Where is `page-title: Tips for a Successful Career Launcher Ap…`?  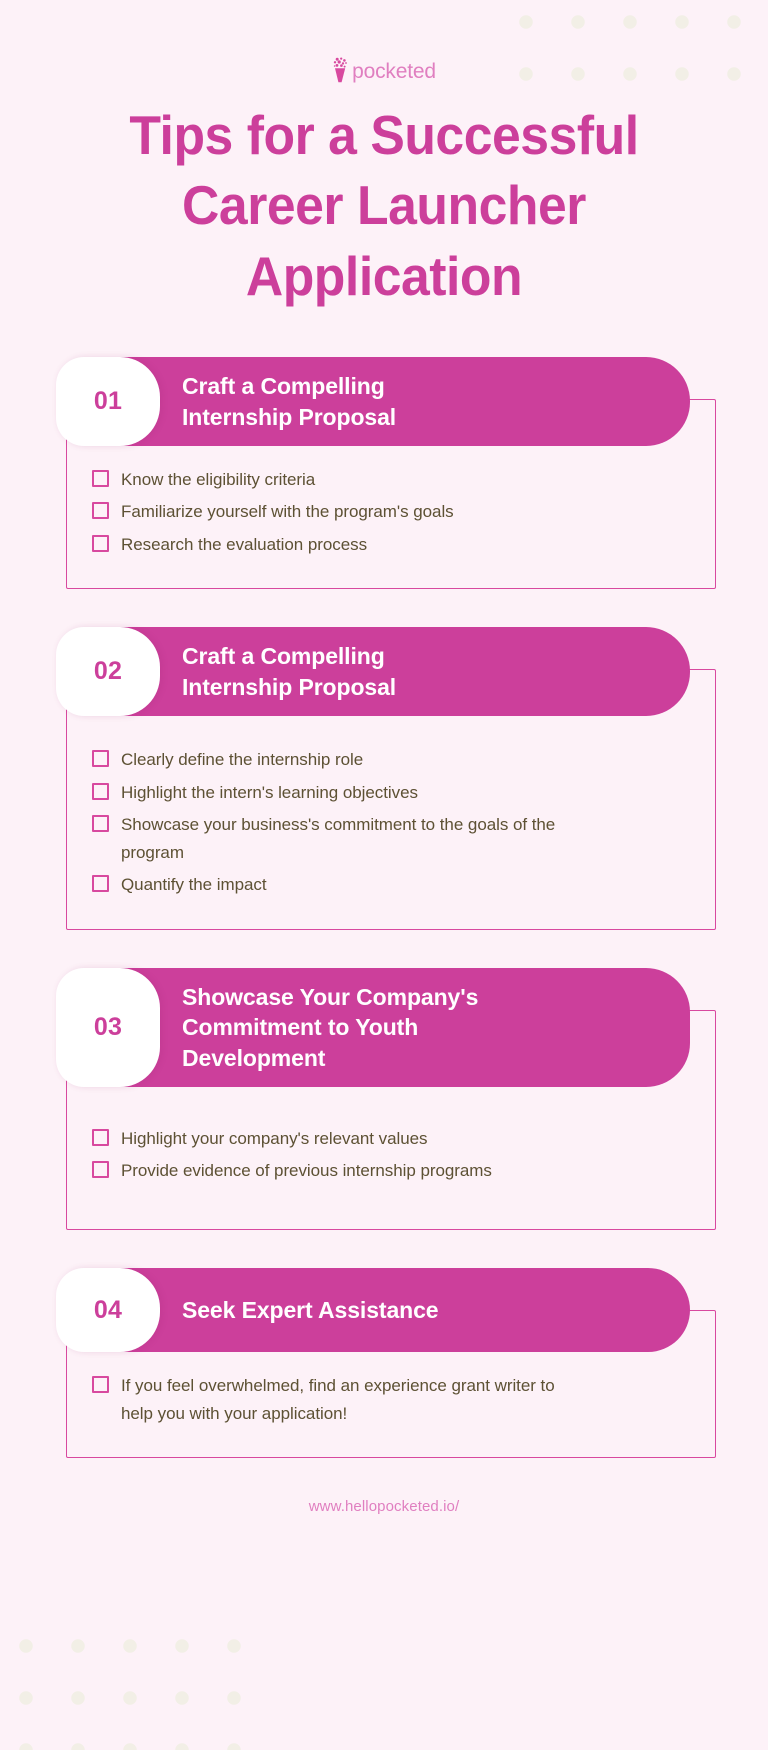 page-title: Tips for a Successful Career Launcher Ap… is located at coordinates (384, 205).